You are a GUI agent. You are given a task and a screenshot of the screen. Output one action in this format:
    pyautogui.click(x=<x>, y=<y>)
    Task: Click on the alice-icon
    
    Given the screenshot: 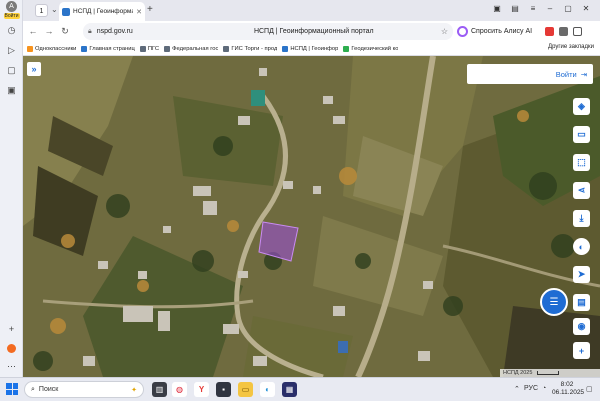 What is the action you would take?
    pyautogui.click(x=462, y=31)
    